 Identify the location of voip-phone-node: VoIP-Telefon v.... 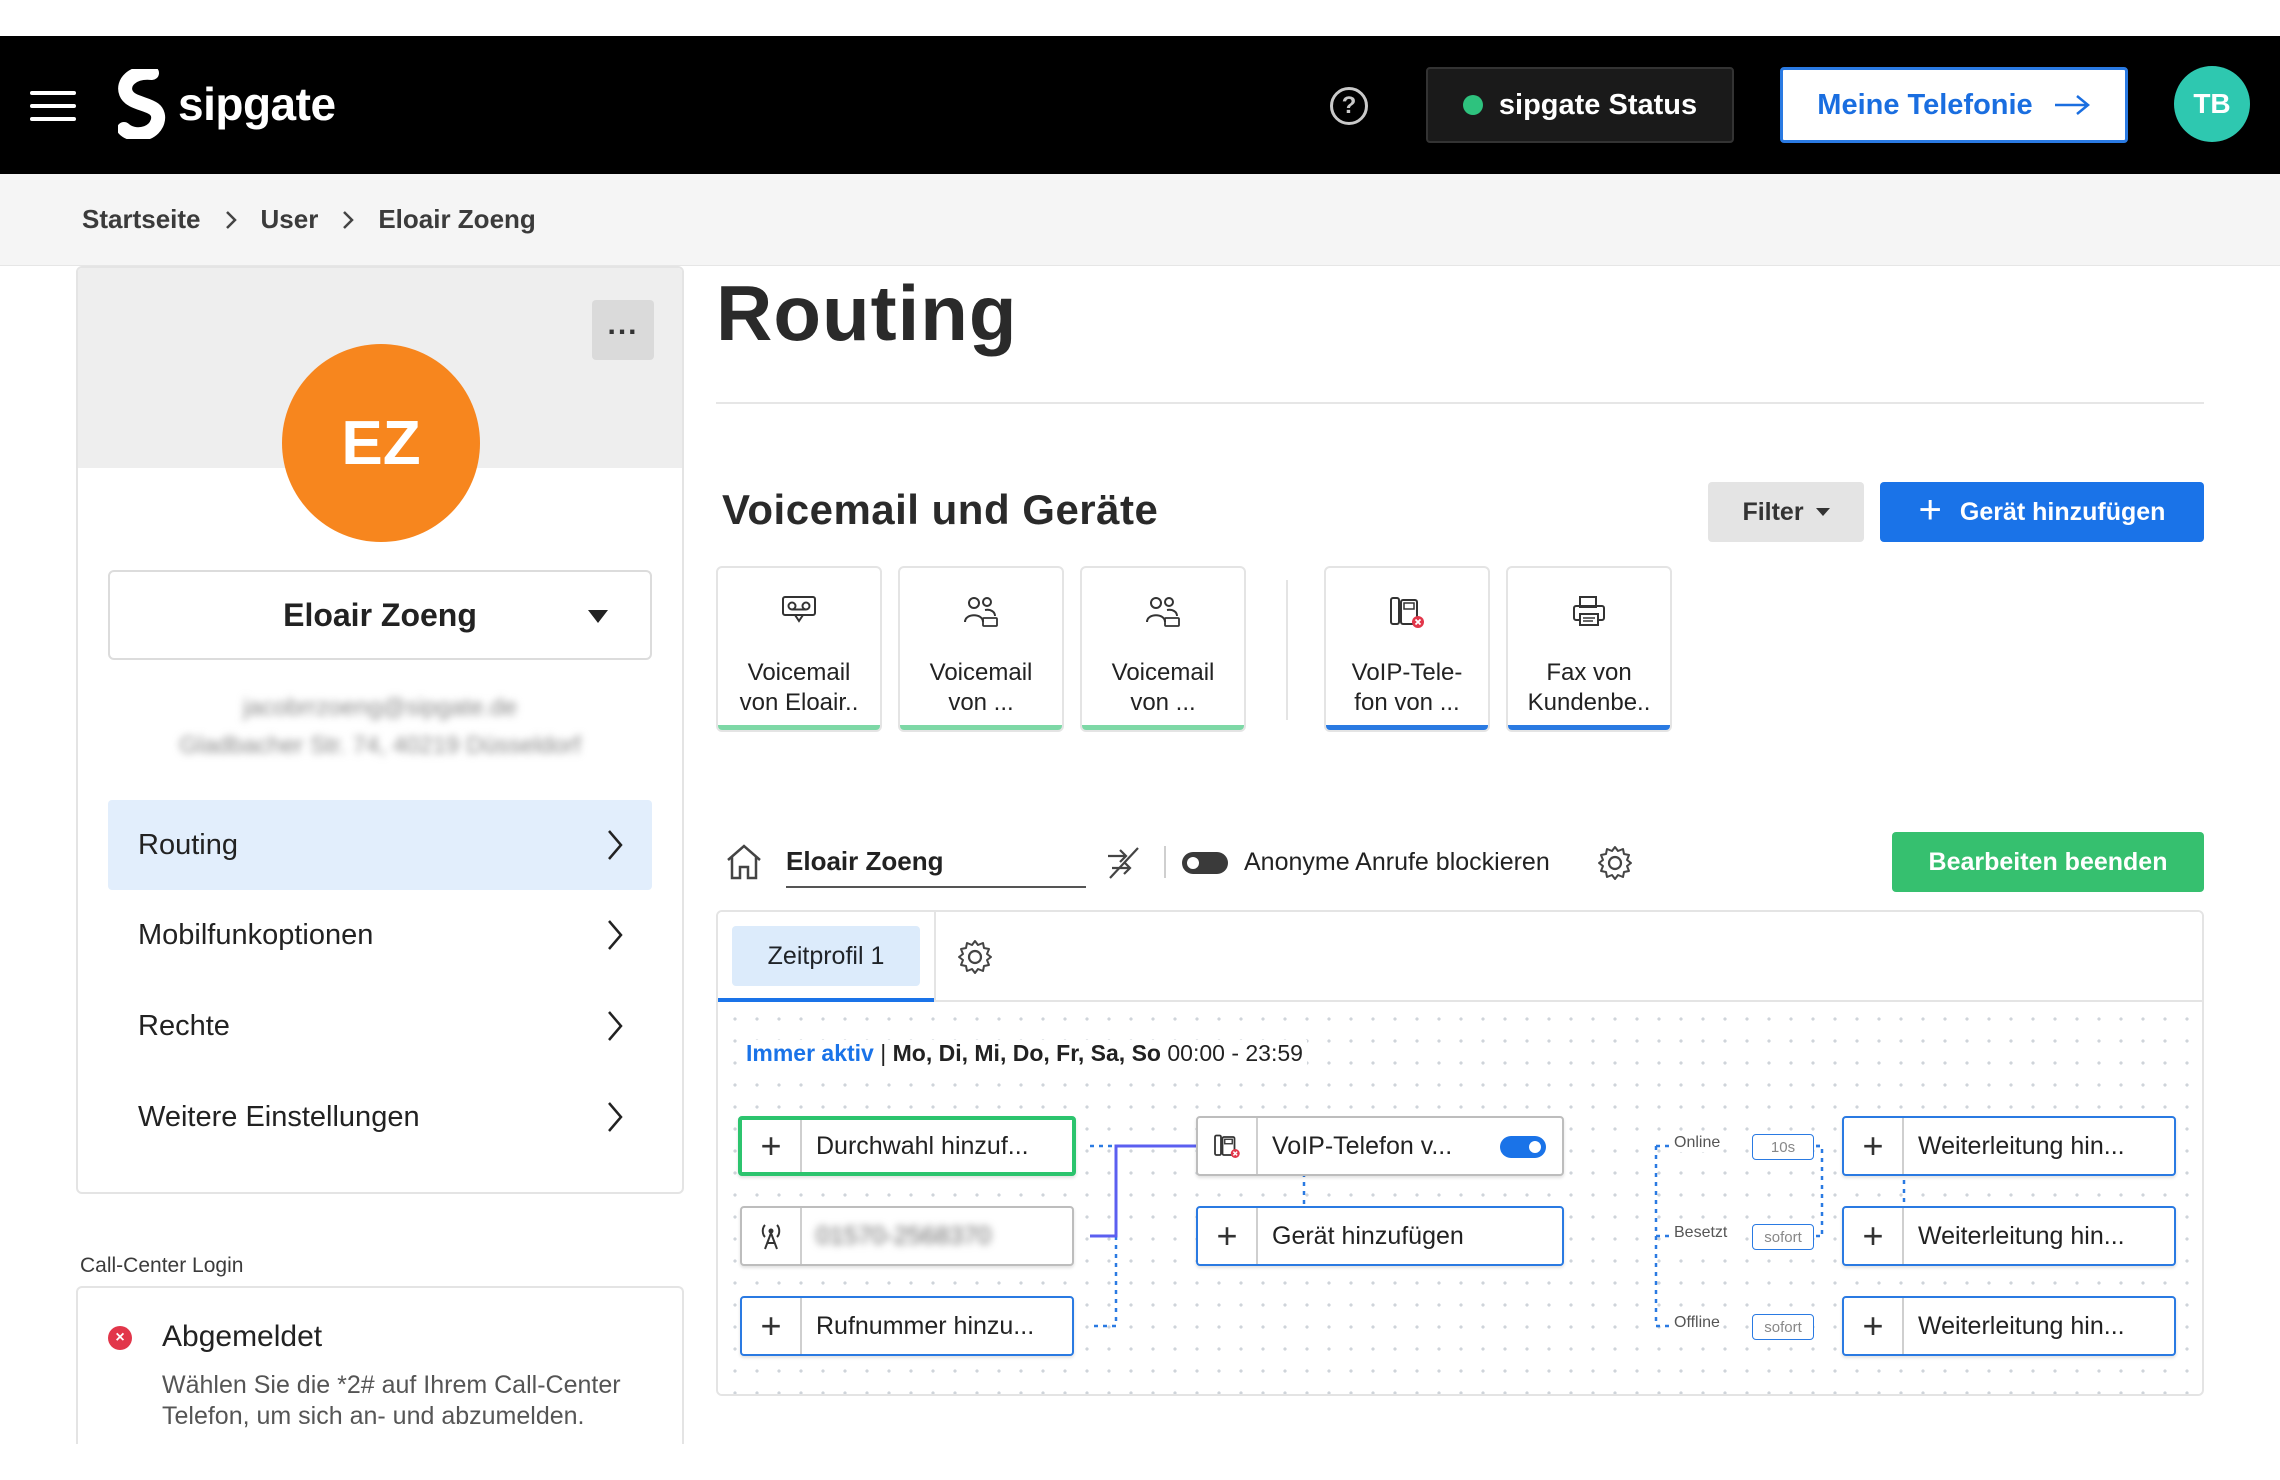
(1380, 1146).